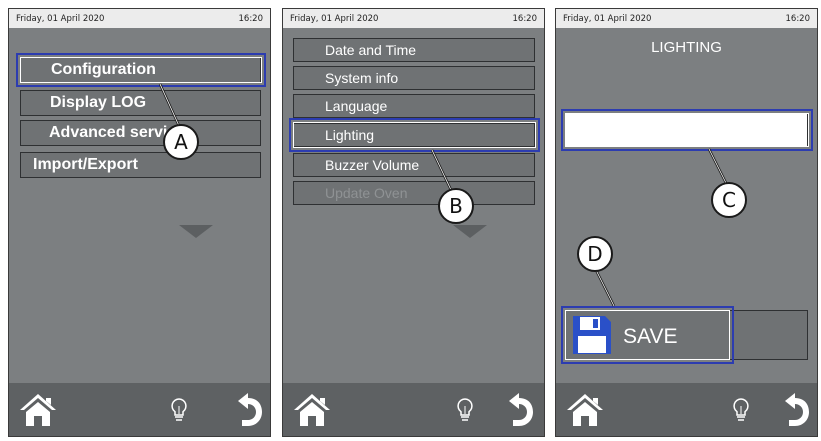  What do you see at coordinates (356, 106) in the screenshot?
I see `menu-item-label: Language` at bounding box center [356, 106].